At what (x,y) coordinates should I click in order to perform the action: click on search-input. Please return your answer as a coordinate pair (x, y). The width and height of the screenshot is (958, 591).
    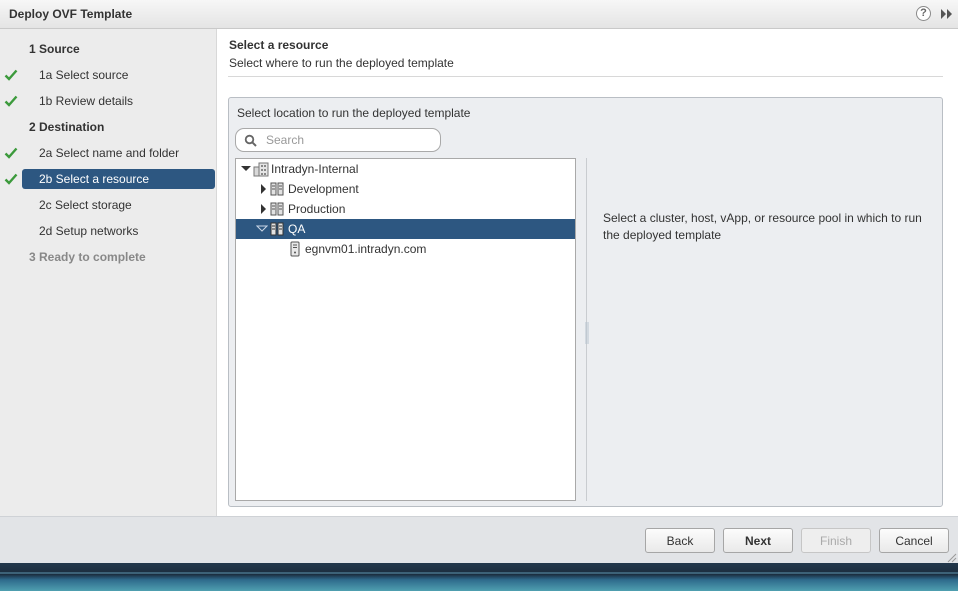
    Looking at the image, I should click on (350, 140).